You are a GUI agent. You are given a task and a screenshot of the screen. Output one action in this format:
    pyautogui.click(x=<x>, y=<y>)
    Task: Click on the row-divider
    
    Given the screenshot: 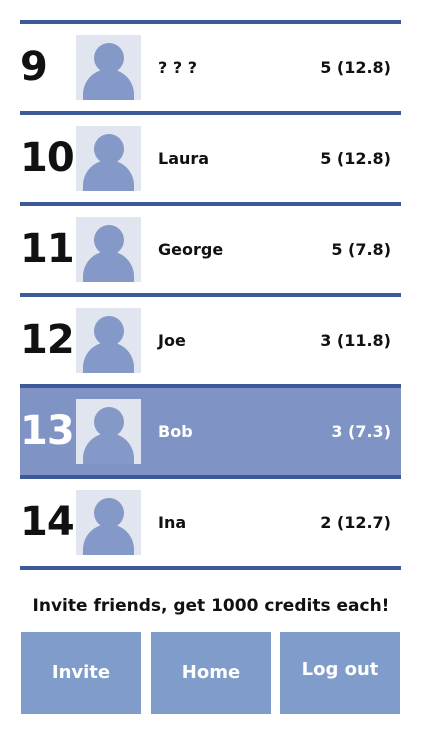 What is the action you would take?
    pyautogui.click(x=210, y=568)
    